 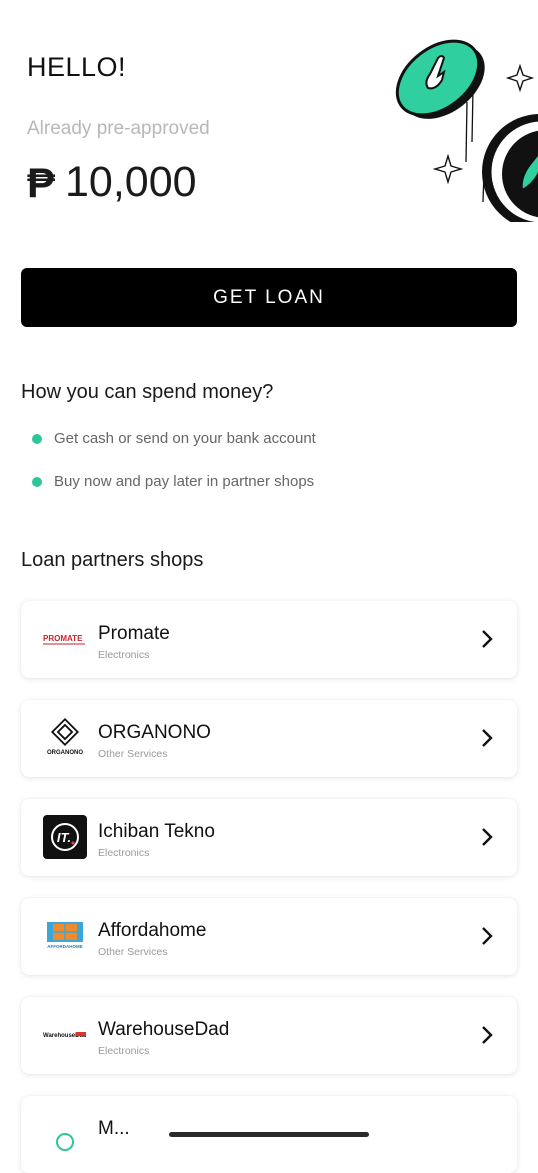 What do you see at coordinates (466, 130) in the screenshot?
I see `coins-illustration` at bounding box center [466, 130].